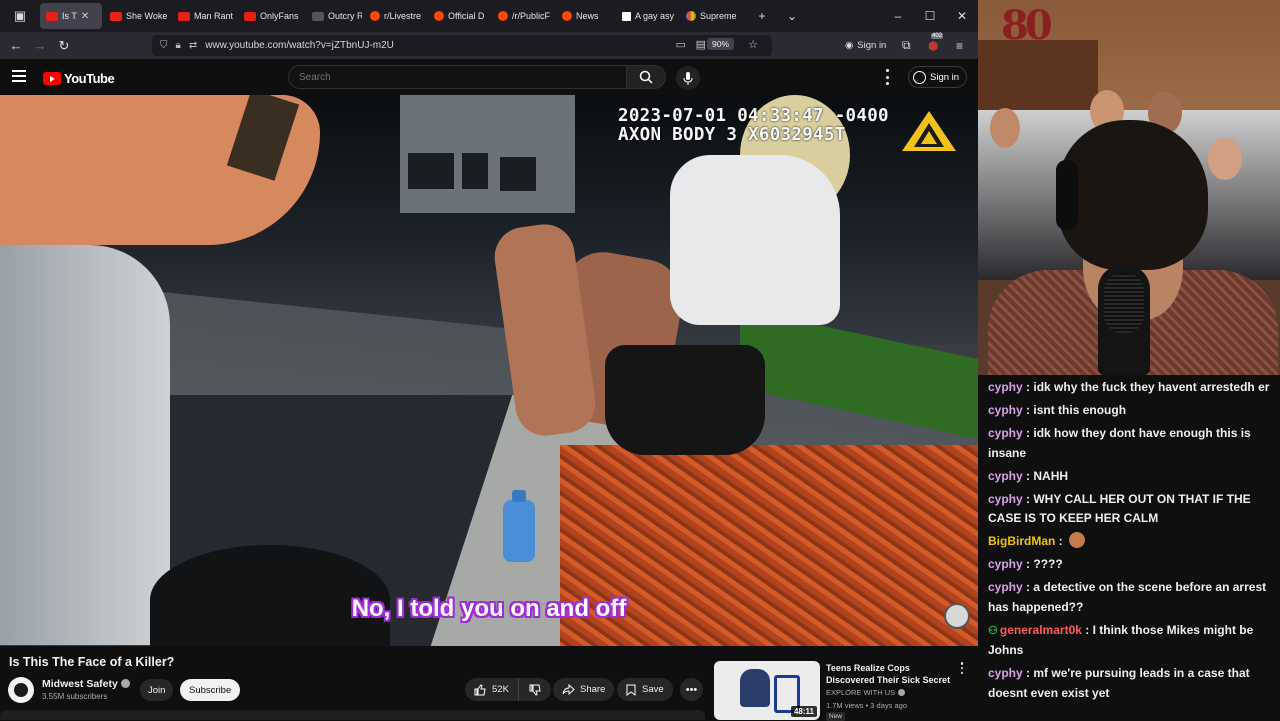  What do you see at coordinates (936, 45) in the screenshot?
I see `ublock-extension-icon: ⬢ 402` at bounding box center [936, 45].